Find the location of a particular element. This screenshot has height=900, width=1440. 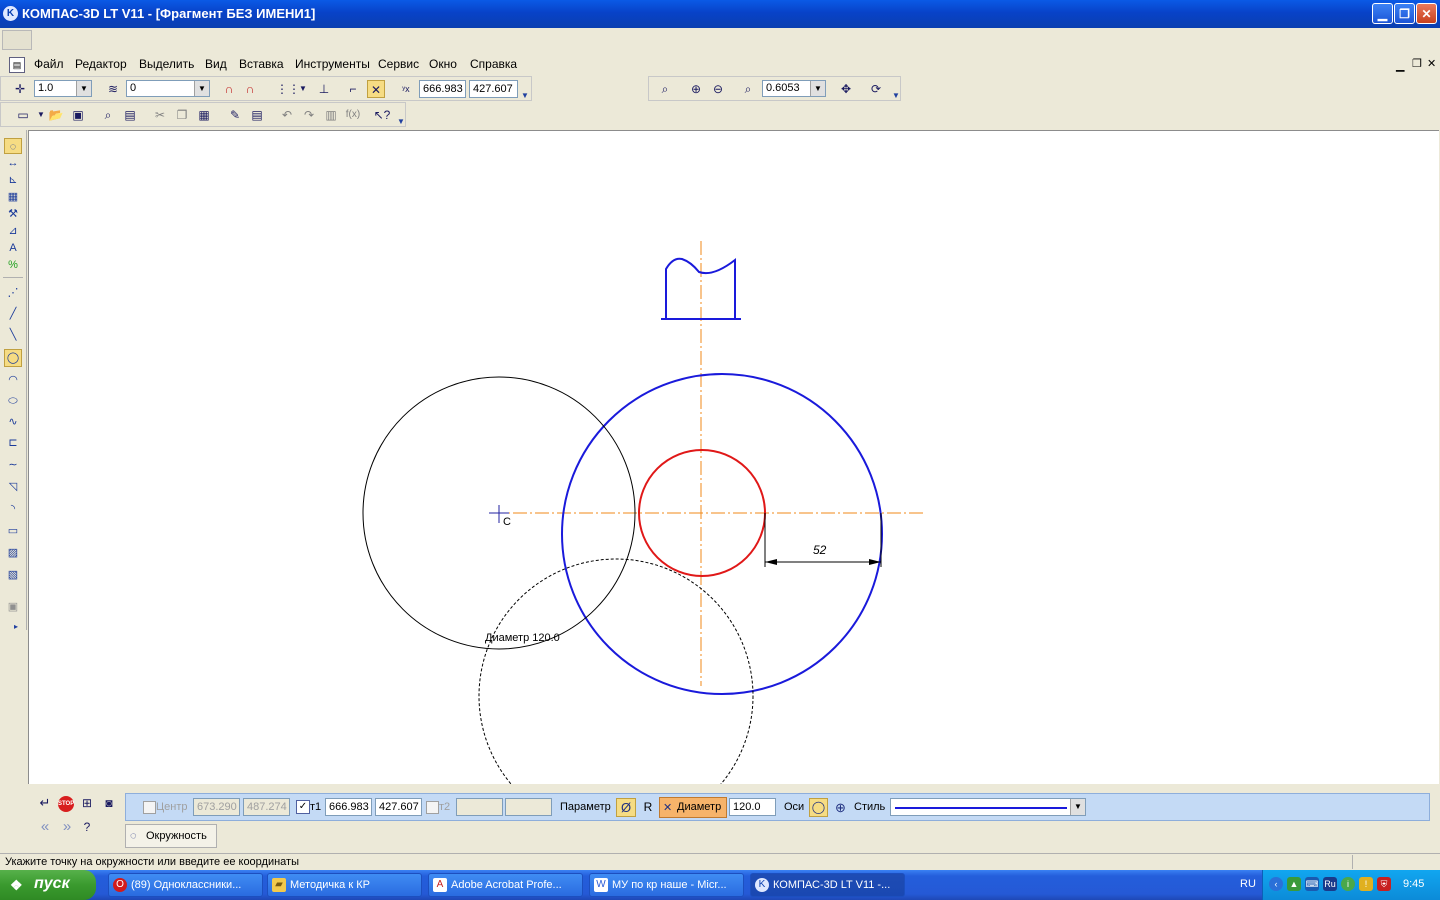

remember-state-icon: ◙ is located at coordinates (109, 803).